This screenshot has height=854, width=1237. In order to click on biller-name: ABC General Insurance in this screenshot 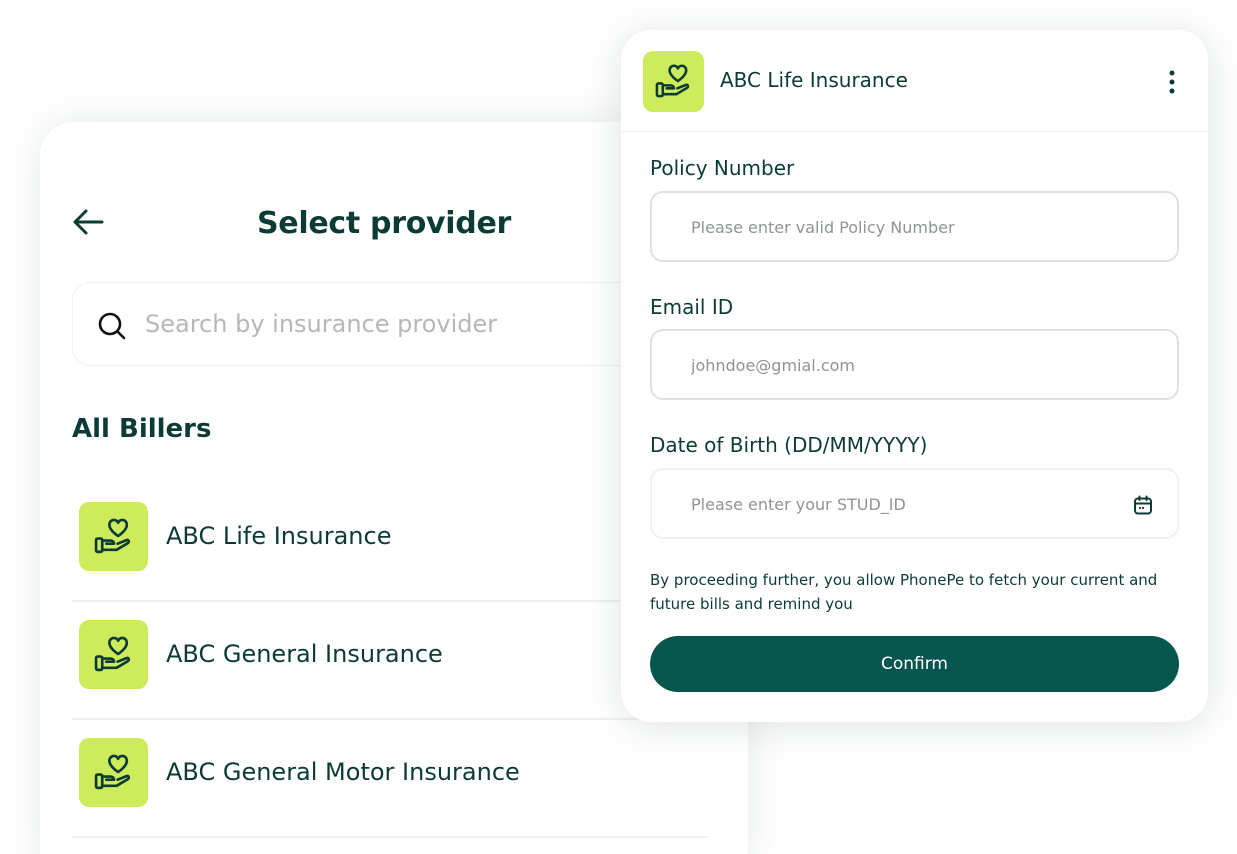, I will do `click(304, 654)`.